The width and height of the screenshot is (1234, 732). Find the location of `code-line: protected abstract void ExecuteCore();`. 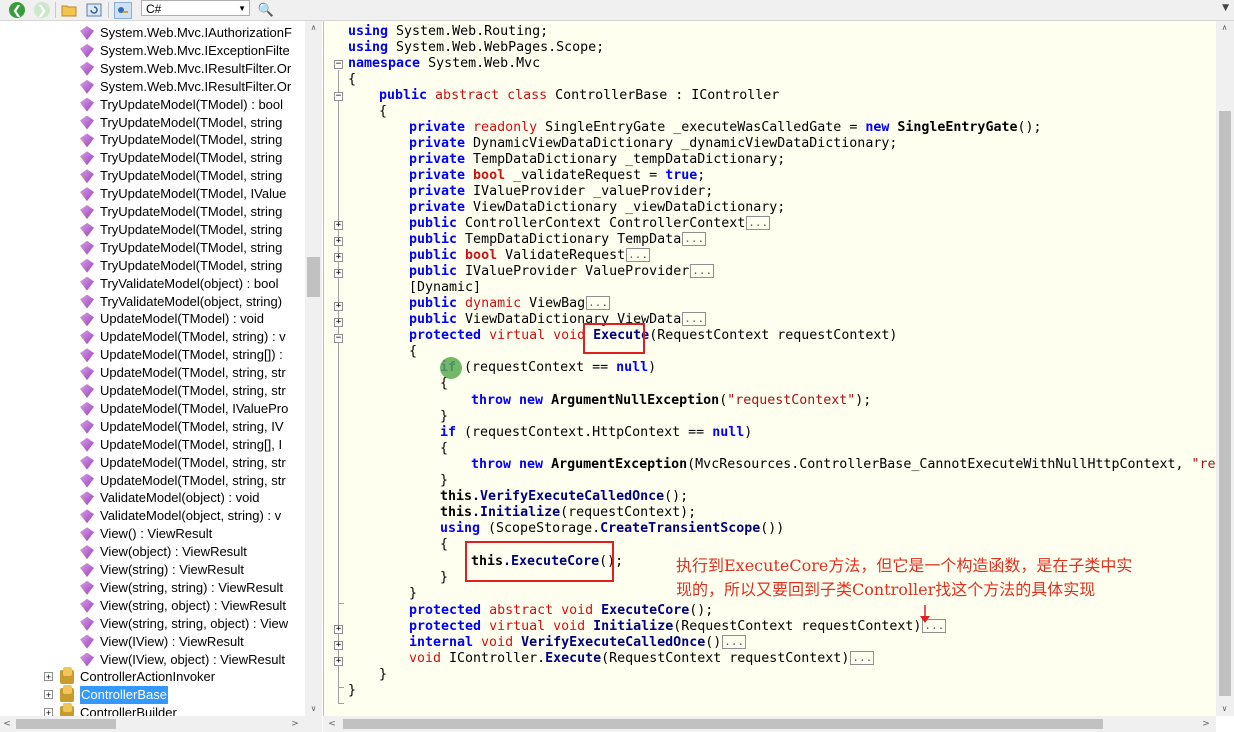

code-line: protected abstract void ExecuteCore(); is located at coordinates (561, 610).